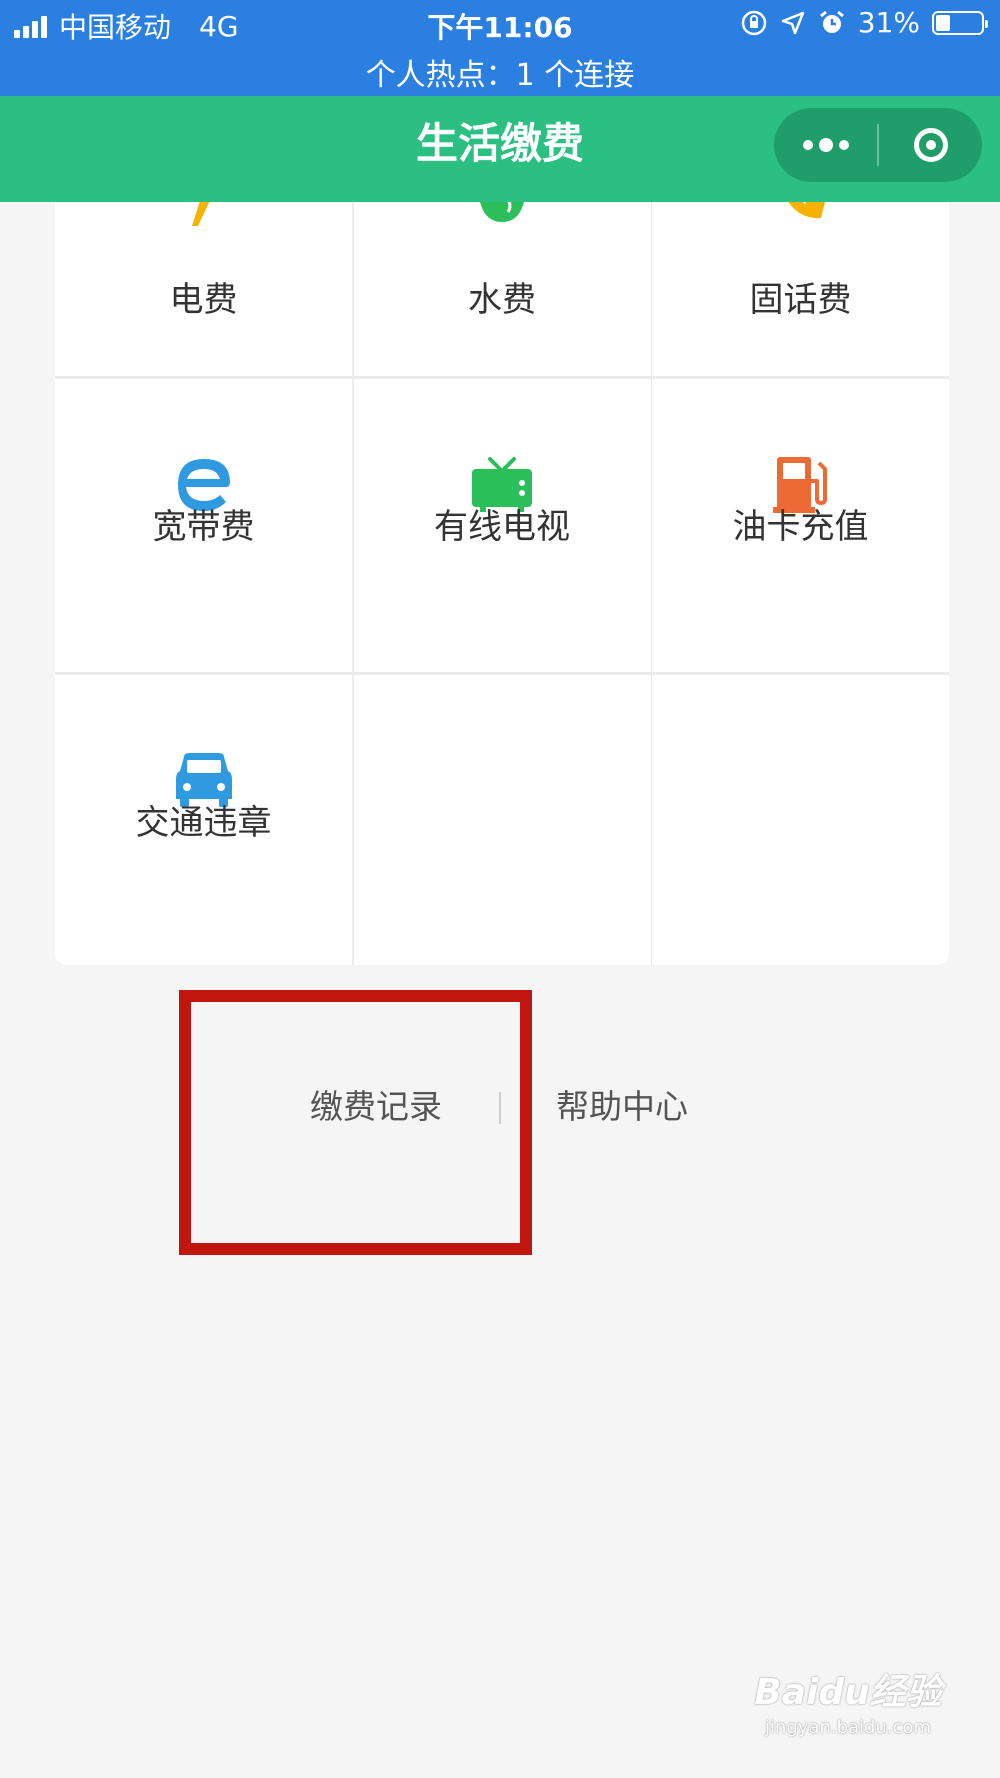 The width and height of the screenshot is (1000, 1778). Describe the element at coordinates (500, 149) in the screenshot. I see `nav-bar: 生活缴费` at that location.